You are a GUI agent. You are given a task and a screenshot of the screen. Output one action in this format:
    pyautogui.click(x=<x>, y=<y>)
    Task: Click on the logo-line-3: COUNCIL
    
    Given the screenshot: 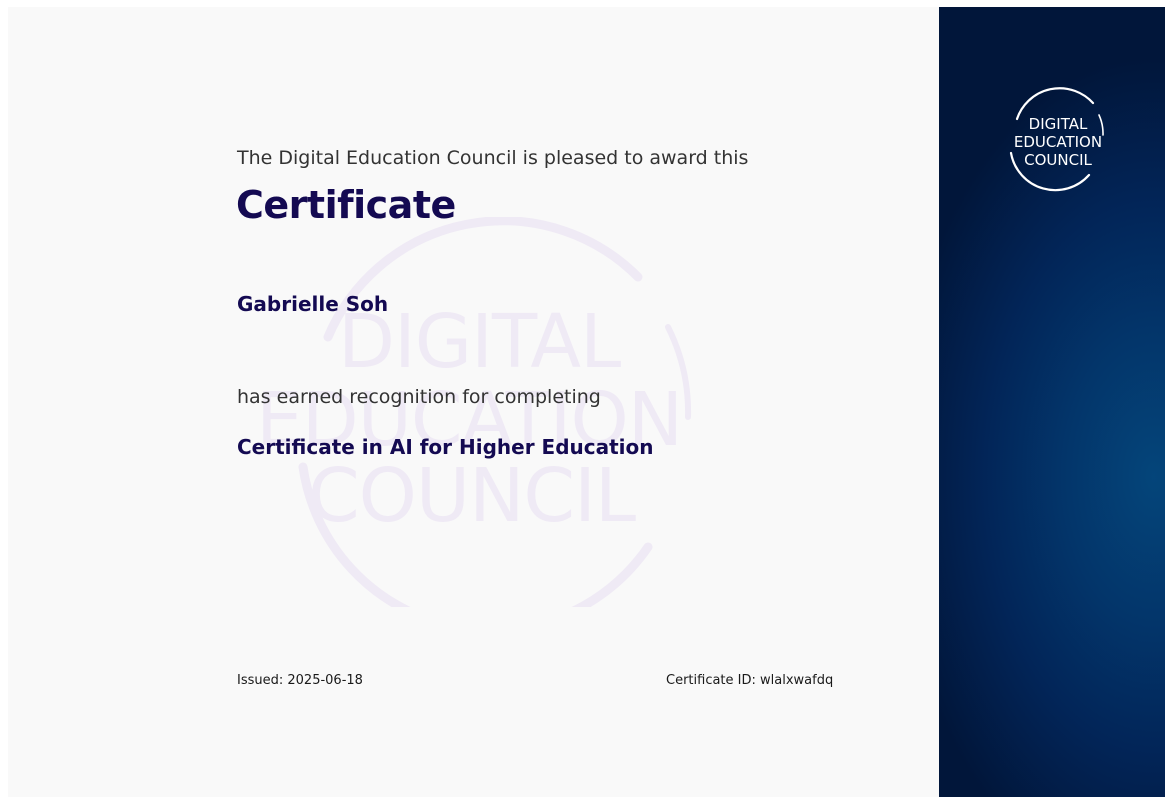 What is the action you would take?
    pyautogui.click(x=1058, y=160)
    